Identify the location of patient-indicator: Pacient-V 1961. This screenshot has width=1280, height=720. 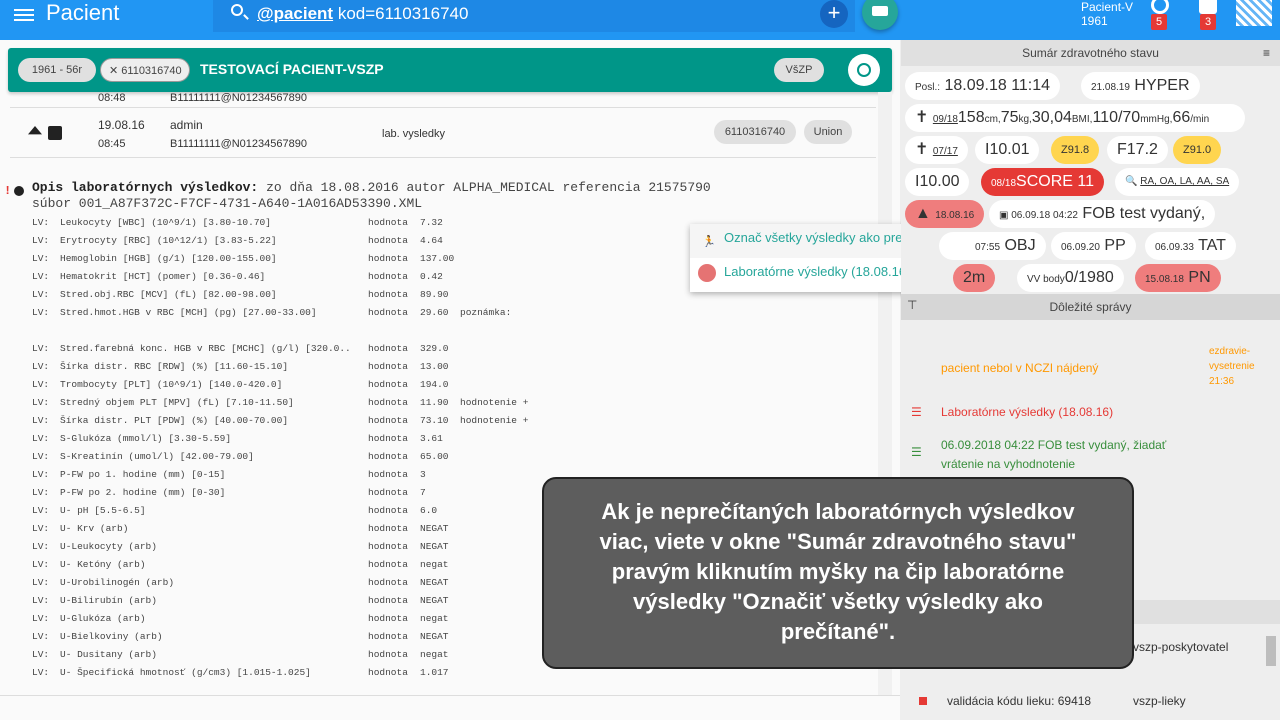
(1107, 14).